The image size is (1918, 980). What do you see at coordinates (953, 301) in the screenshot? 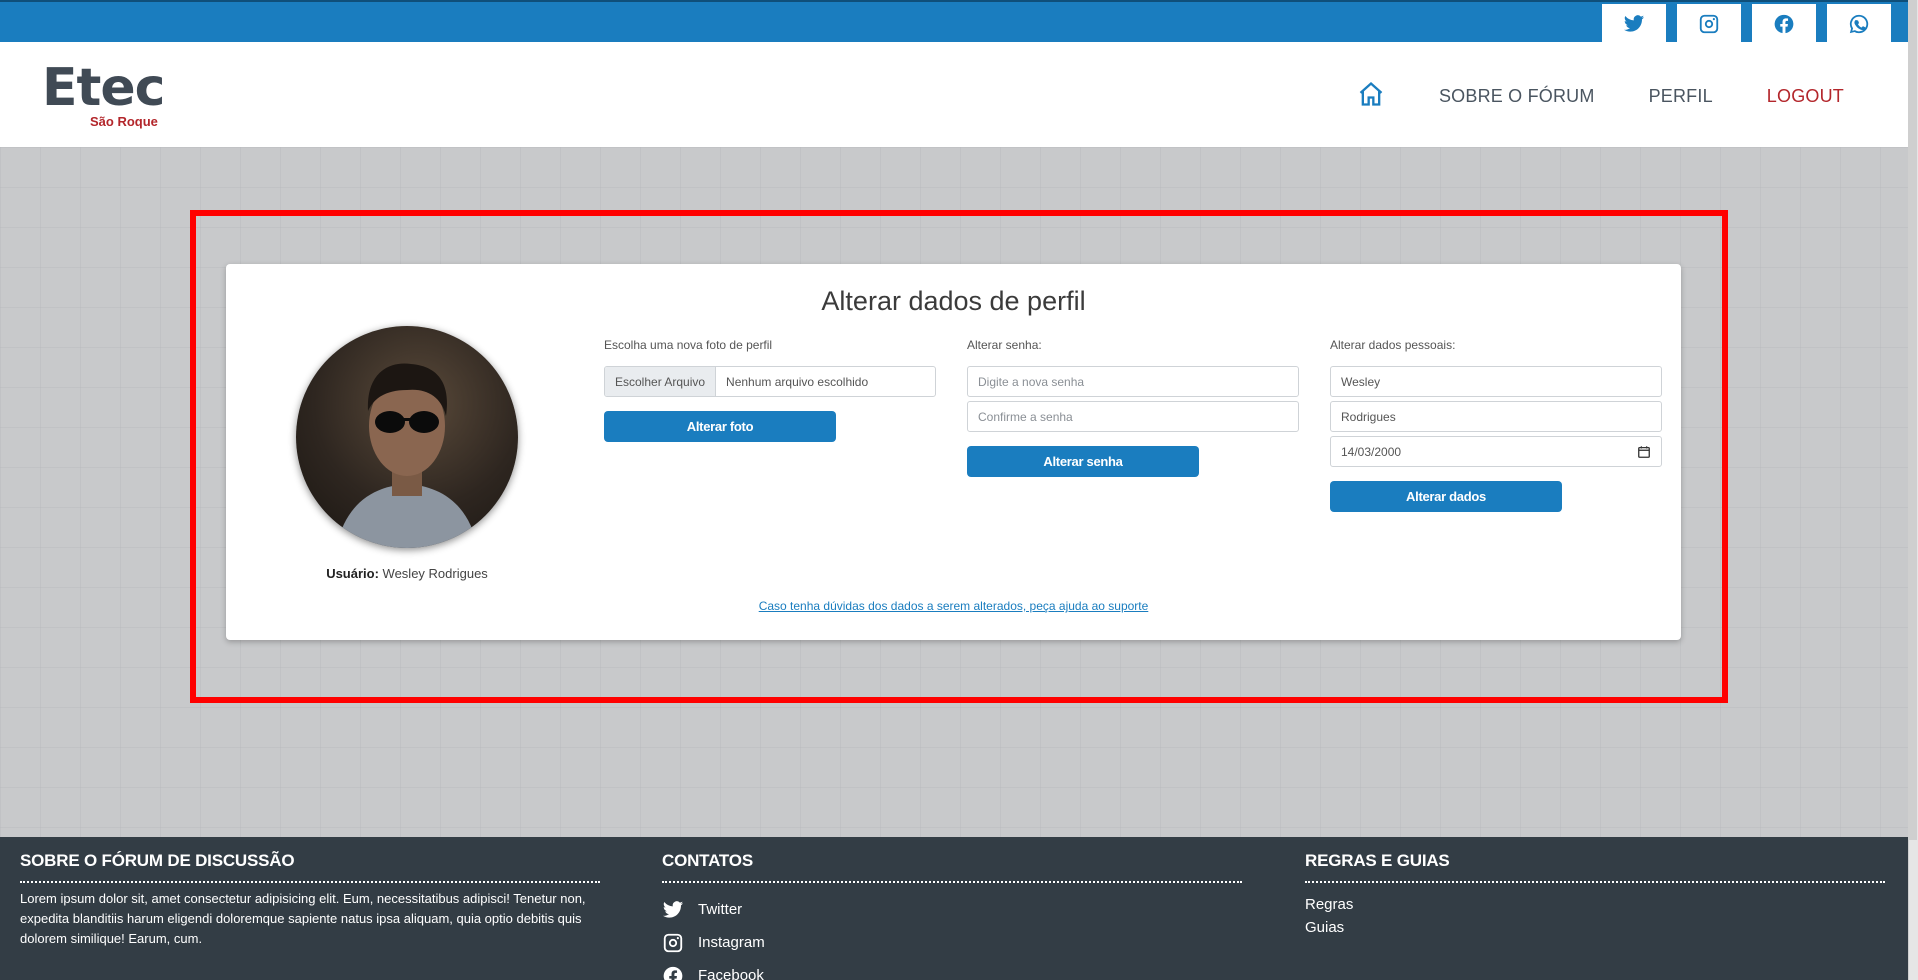
I see `card-title: Alterar dados de perfil` at bounding box center [953, 301].